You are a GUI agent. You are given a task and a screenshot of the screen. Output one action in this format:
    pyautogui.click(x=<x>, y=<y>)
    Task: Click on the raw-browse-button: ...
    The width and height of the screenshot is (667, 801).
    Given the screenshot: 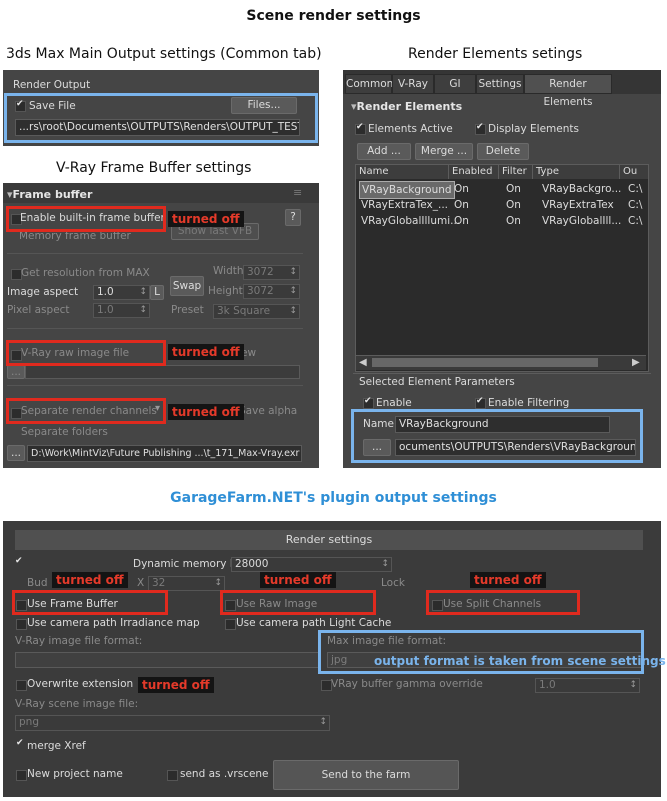 What is the action you would take?
    pyautogui.click(x=16, y=372)
    